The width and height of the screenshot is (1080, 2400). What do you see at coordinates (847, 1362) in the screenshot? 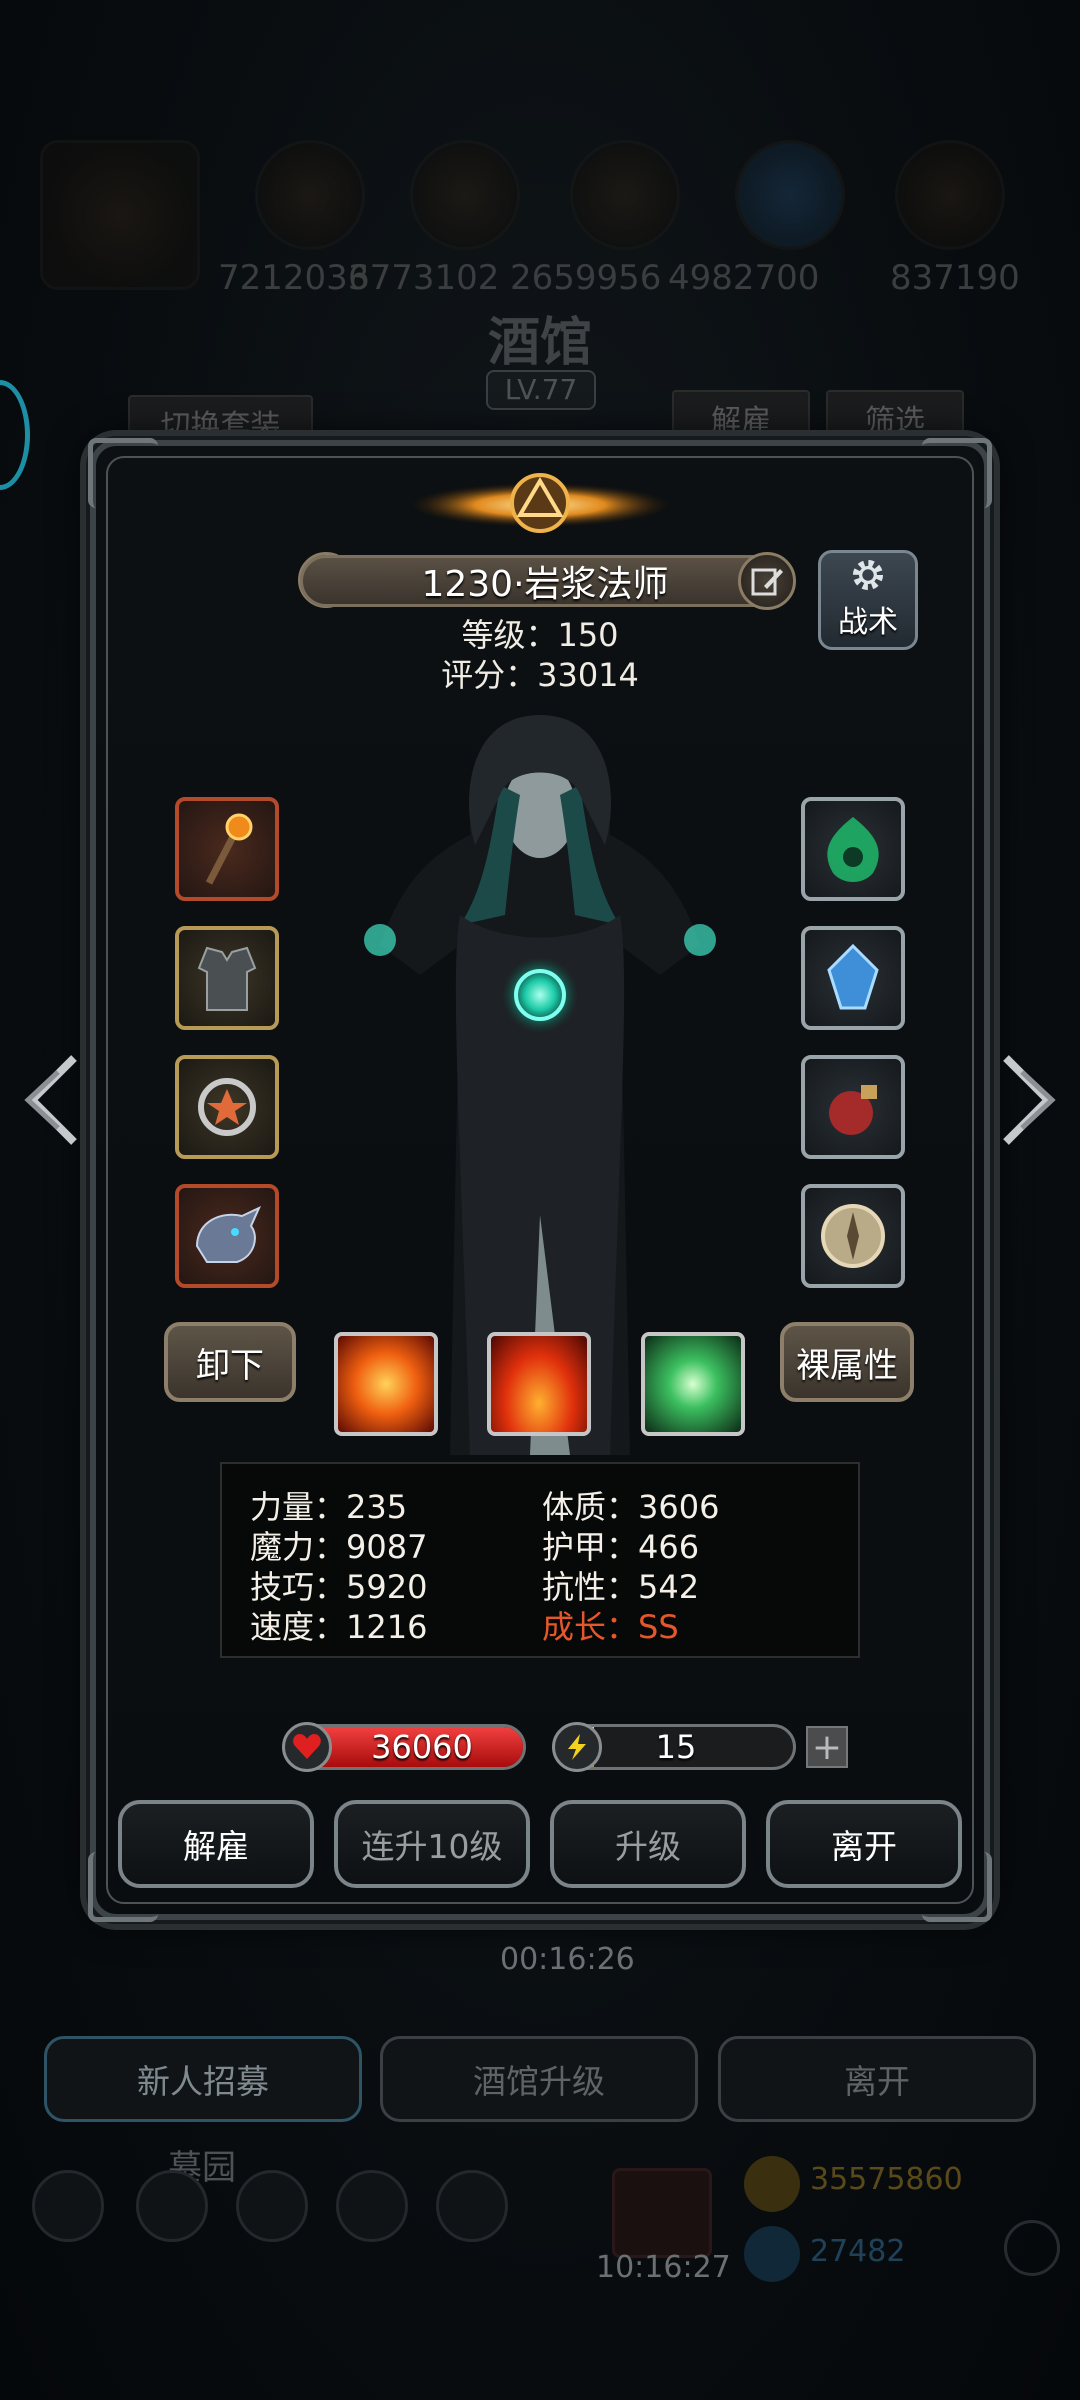
I see `base-attributes-button: 裸属性` at bounding box center [847, 1362].